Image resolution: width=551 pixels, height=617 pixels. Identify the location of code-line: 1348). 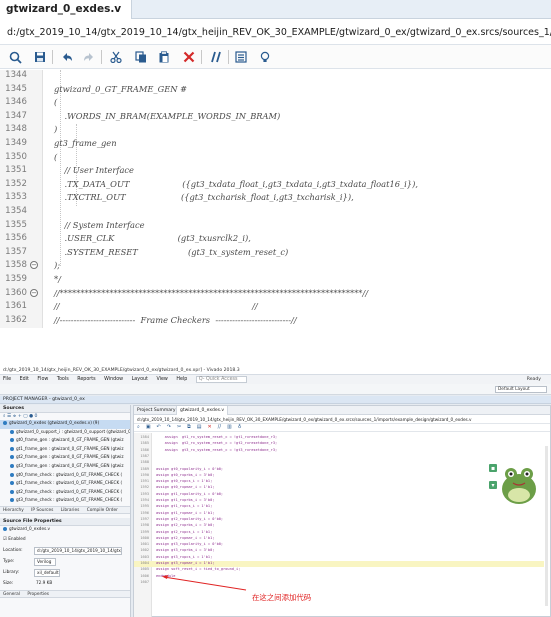
(275, 131).